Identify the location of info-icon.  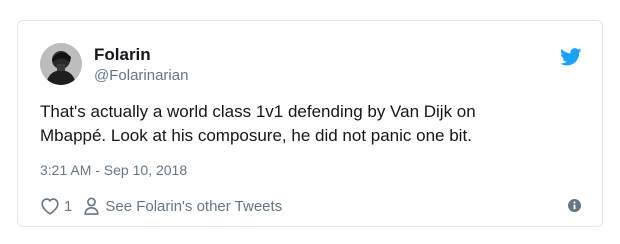
(574, 205).